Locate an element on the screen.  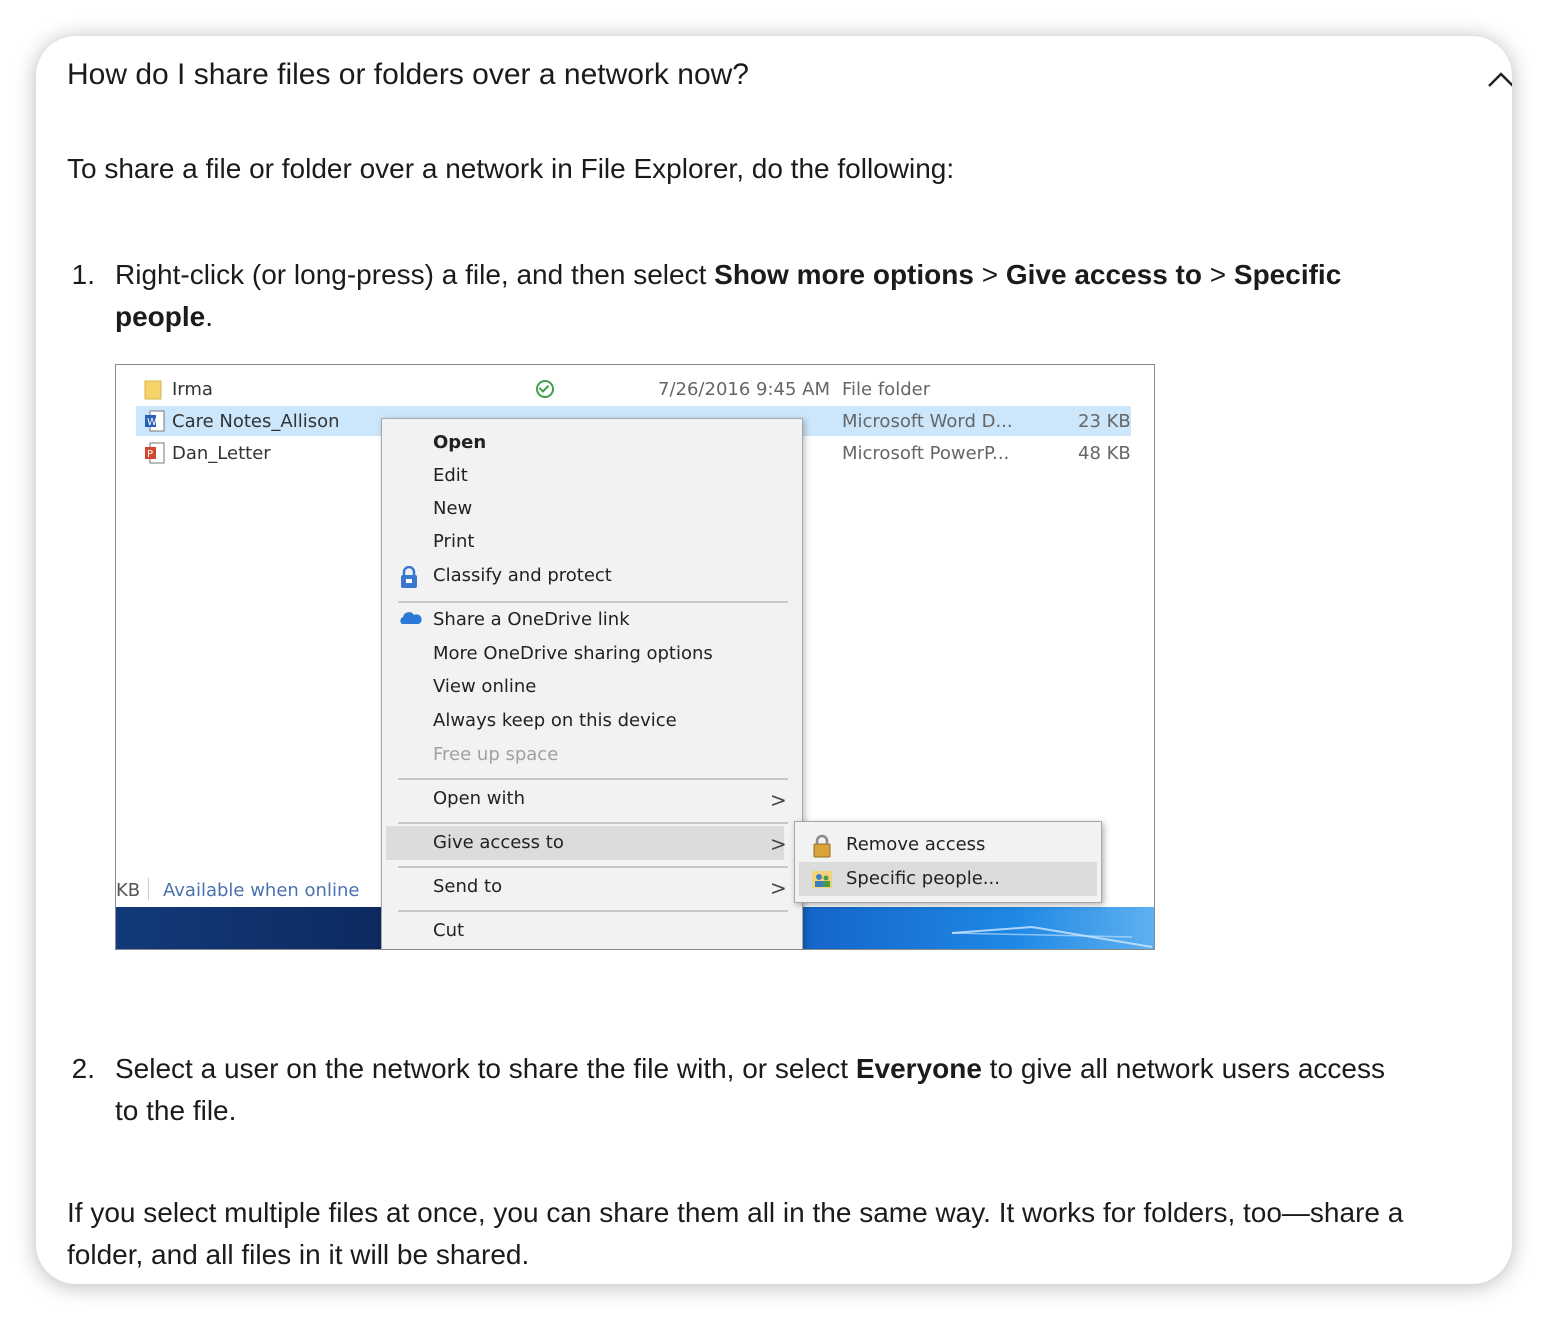
collapse-chevron-icon is located at coordinates (1496, 80).